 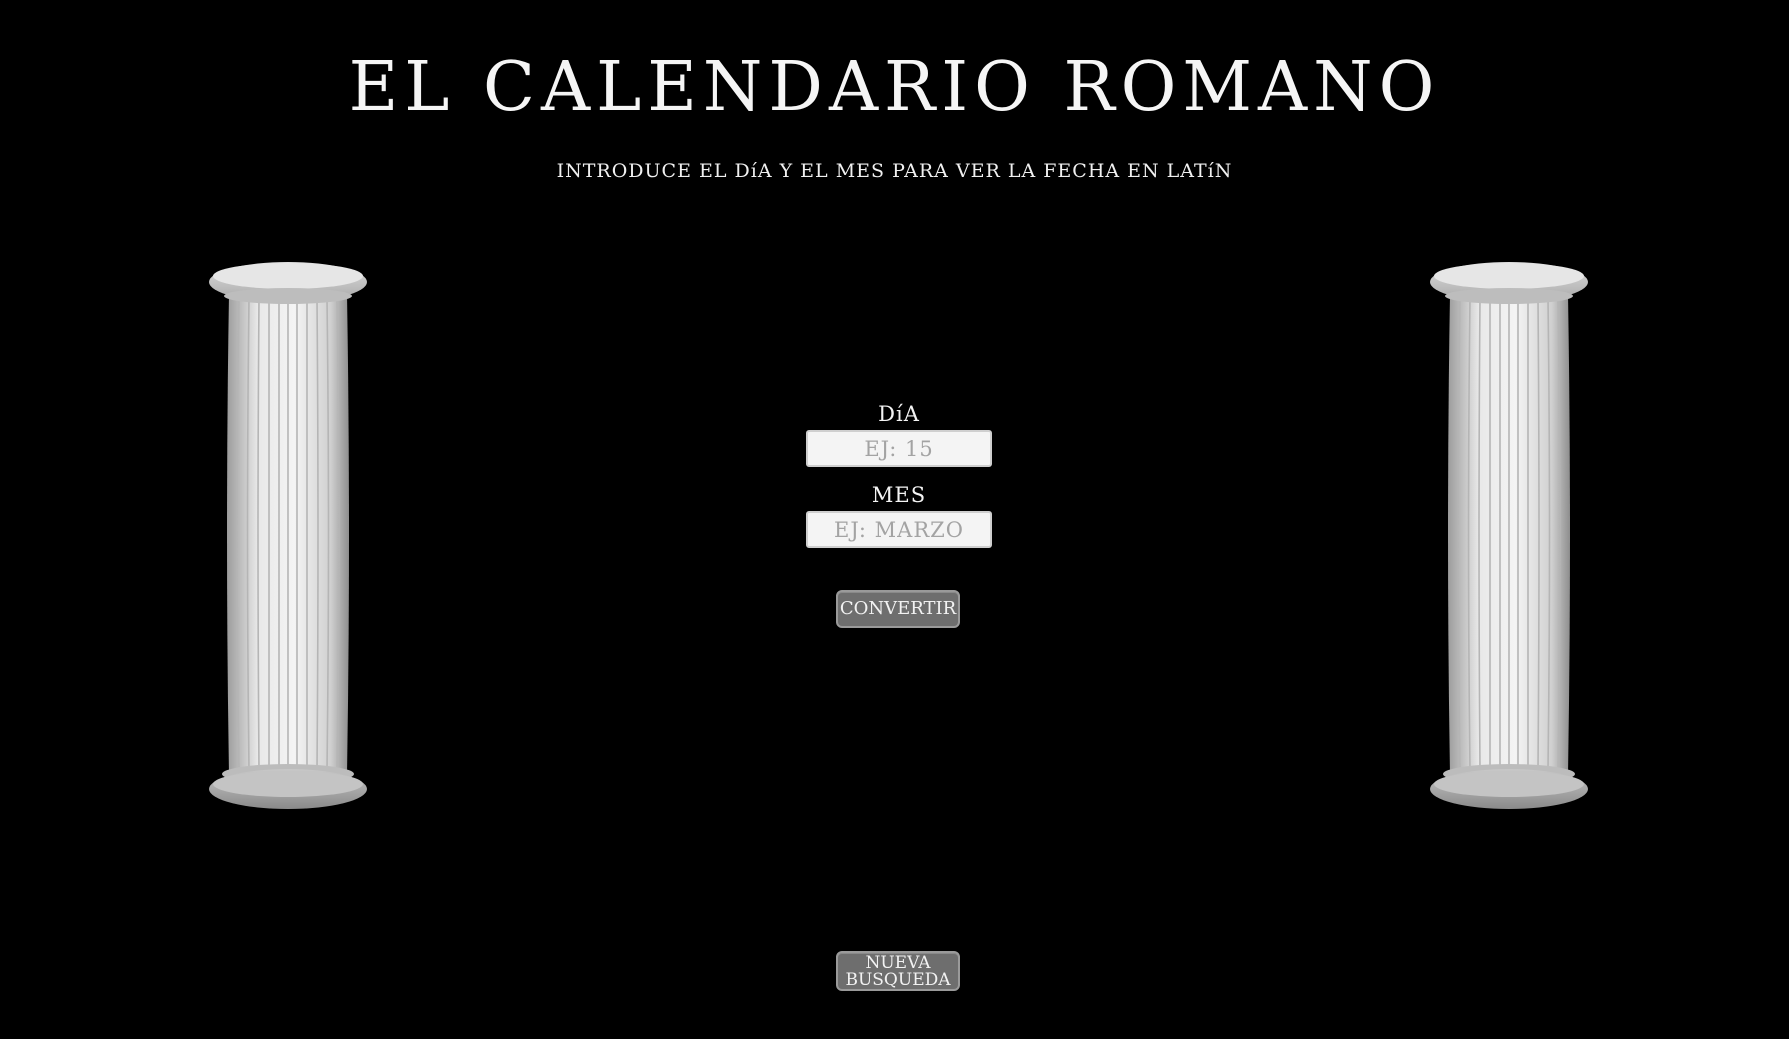 What do you see at coordinates (899, 448) in the screenshot?
I see `day-input` at bounding box center [899, 448].